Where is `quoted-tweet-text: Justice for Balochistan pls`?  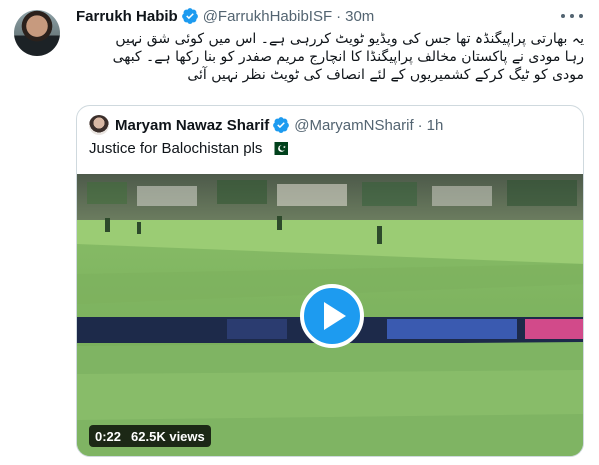 quoted-tweet-text: Justice for Balochistan pls is located at coordinates (189, 148).